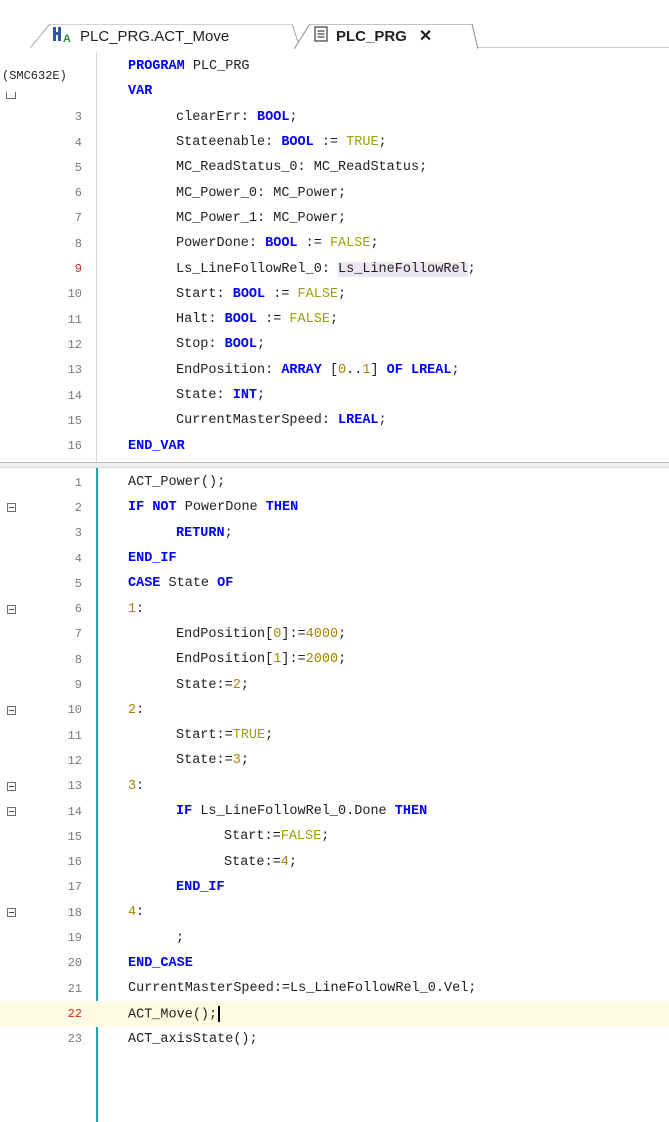 Image resolution: width=669 pixels, height=1122 pixels. Describe the element at coordinates (78, 583) in the screenshot. I see `line-number: 5` at that location.